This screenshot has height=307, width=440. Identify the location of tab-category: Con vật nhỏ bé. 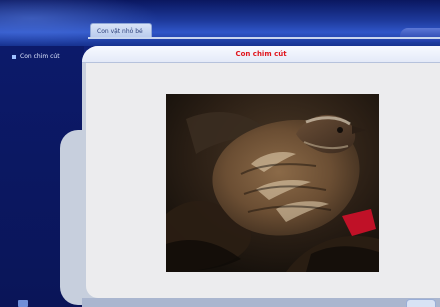
(121, 30).